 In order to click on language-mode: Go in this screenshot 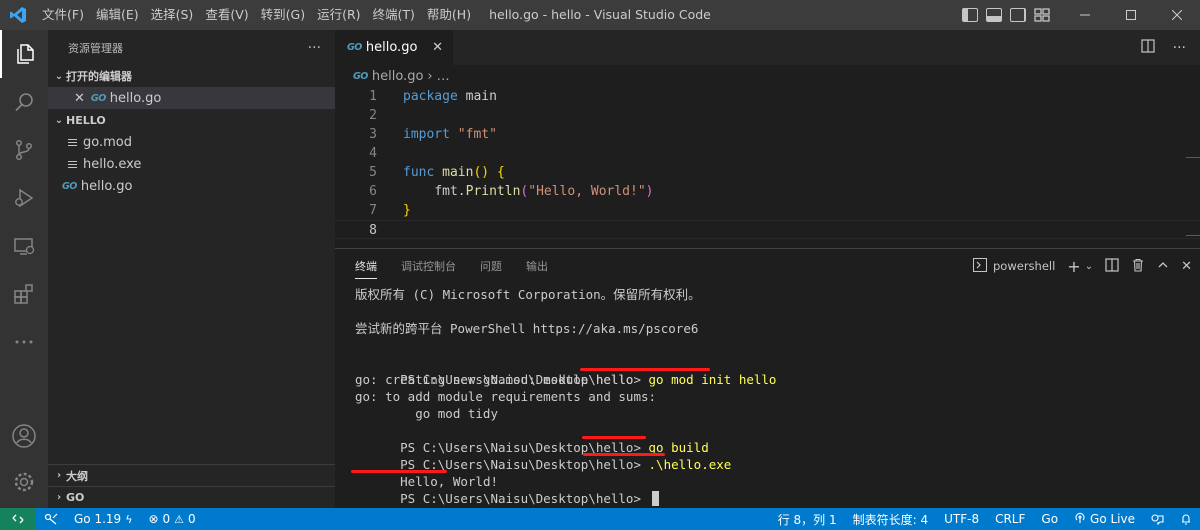, I will do `click(1049, 519)`.